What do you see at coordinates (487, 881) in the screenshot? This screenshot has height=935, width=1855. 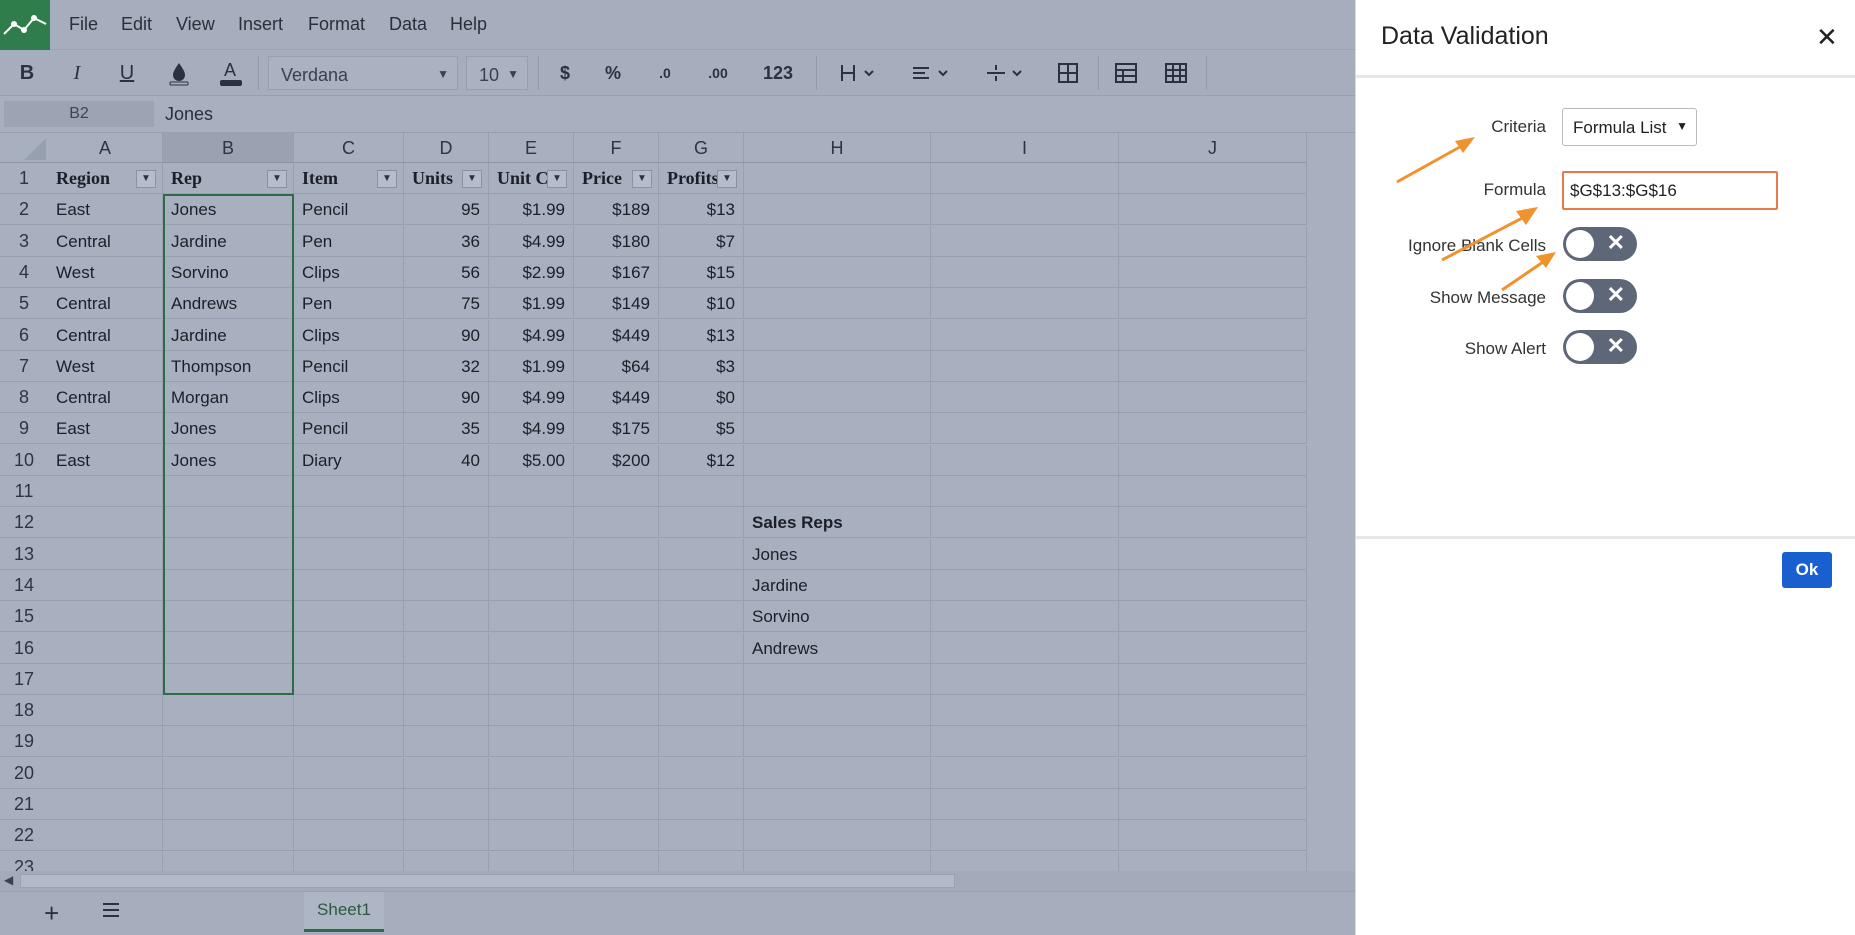 I see `scrollbar-thumb` at bounding box center [487, 881].